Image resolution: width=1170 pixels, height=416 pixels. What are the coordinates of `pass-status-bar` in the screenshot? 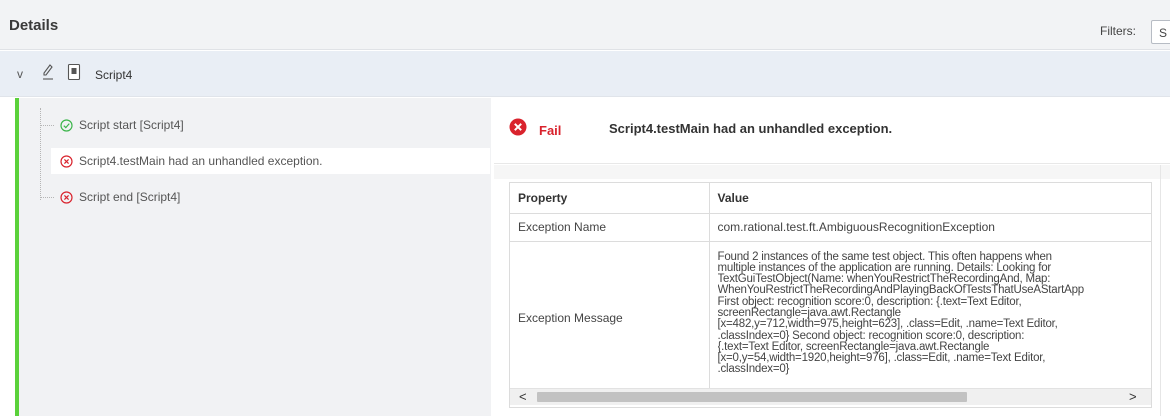 It's located at (17, 257).